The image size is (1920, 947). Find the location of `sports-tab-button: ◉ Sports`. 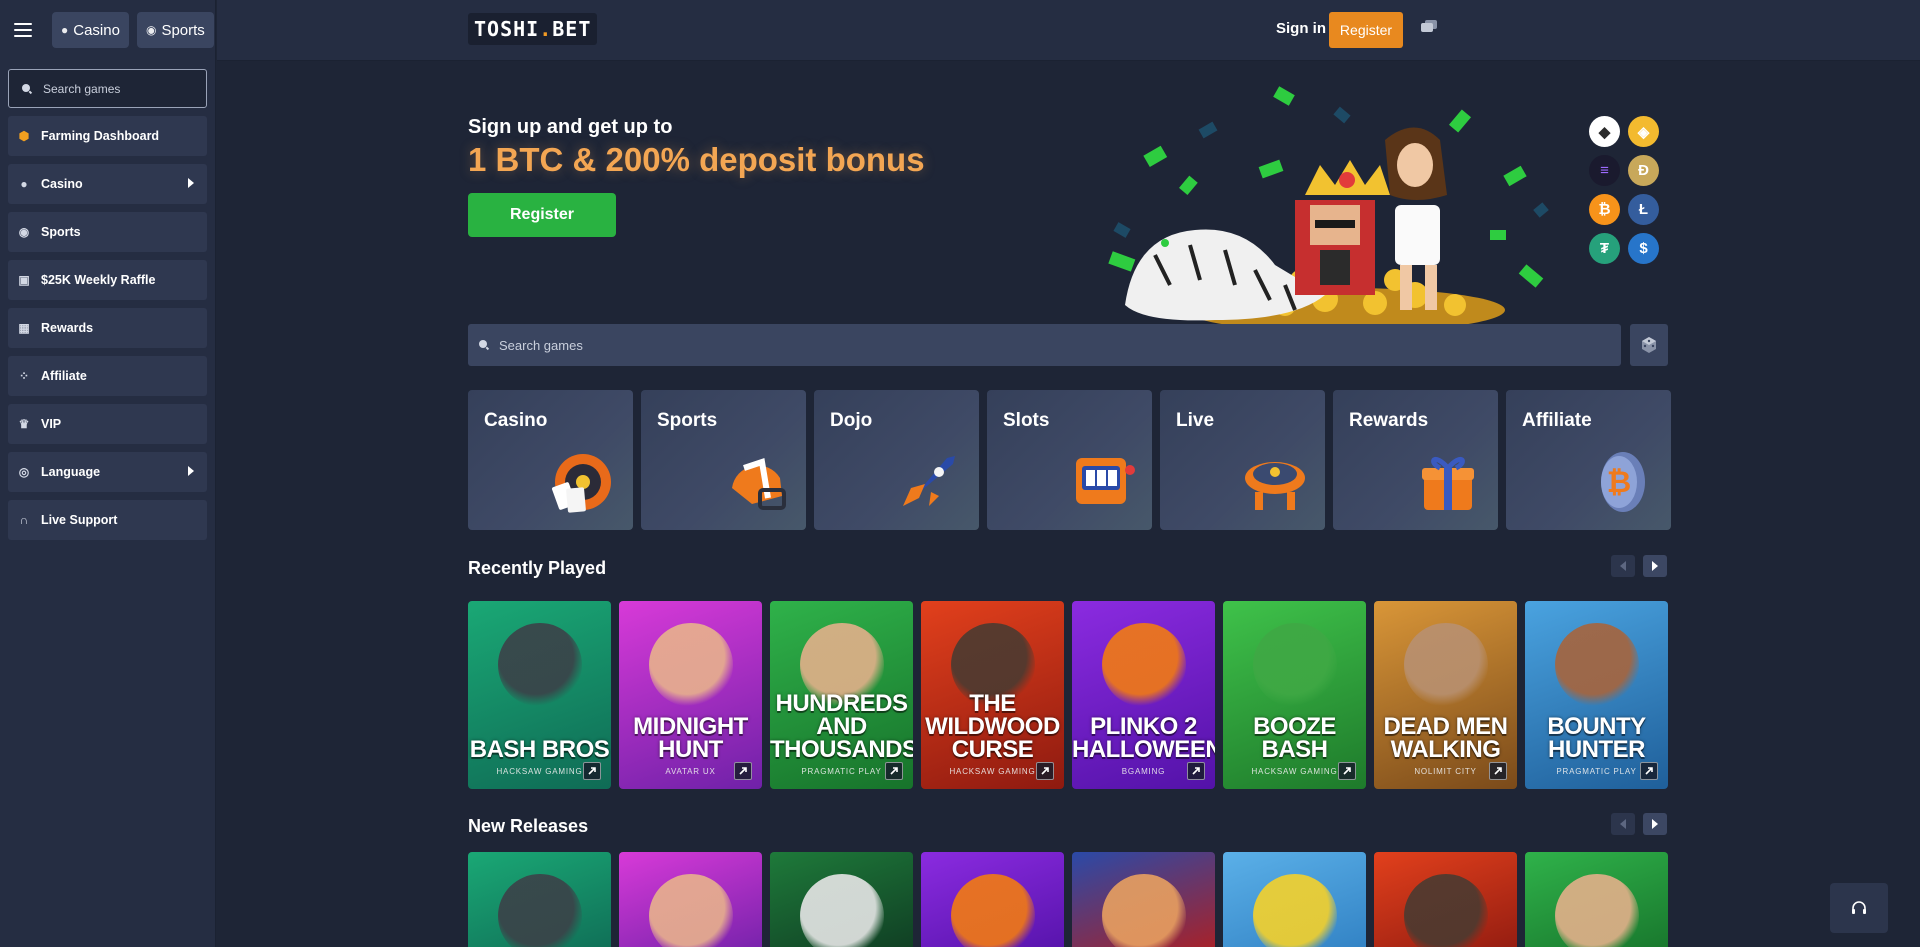

sports-tab-button: ◉ Sports is located at coordinates (175, 30).